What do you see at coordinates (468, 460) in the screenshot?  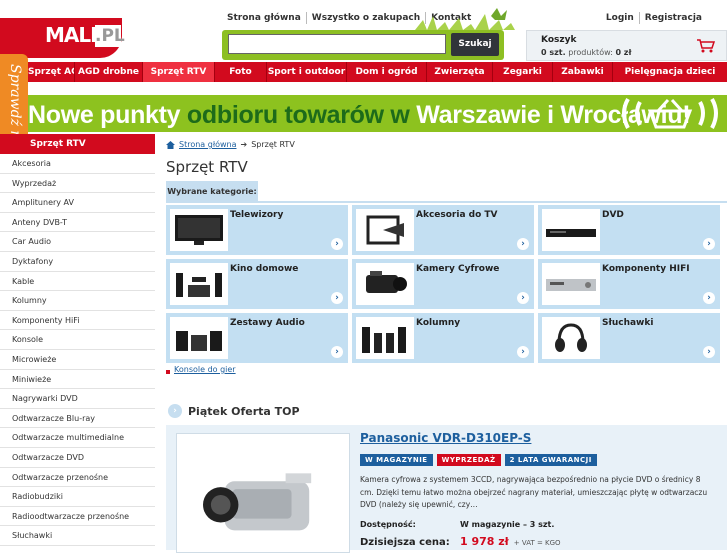 I see `badge-sale: WYPRZEDAŻ` at bounding box center [468, 460].